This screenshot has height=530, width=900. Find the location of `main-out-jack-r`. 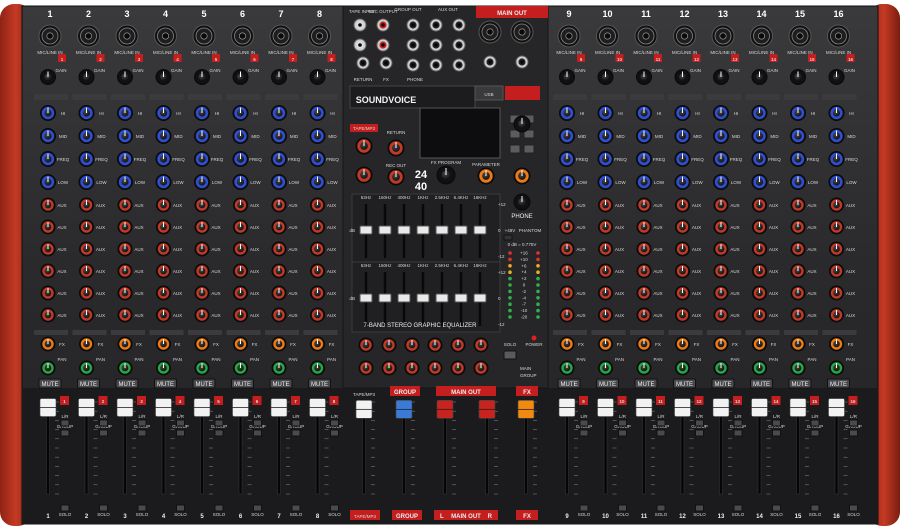

main-out-jack-r is located at coordinates (522, 62).